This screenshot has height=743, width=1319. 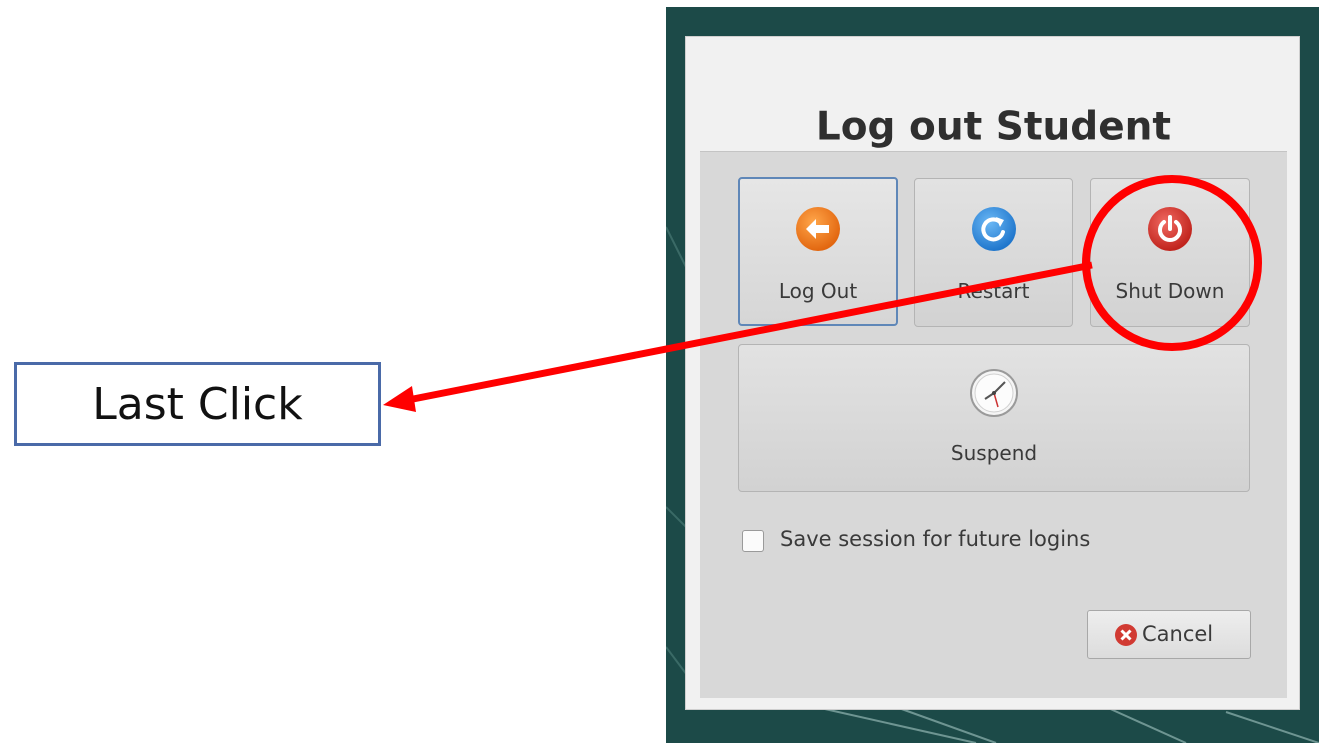 What do you see at coordinates (993, 252) in the screenshot?
I see `restart-button: Restart` at bounding box center [993, 252].